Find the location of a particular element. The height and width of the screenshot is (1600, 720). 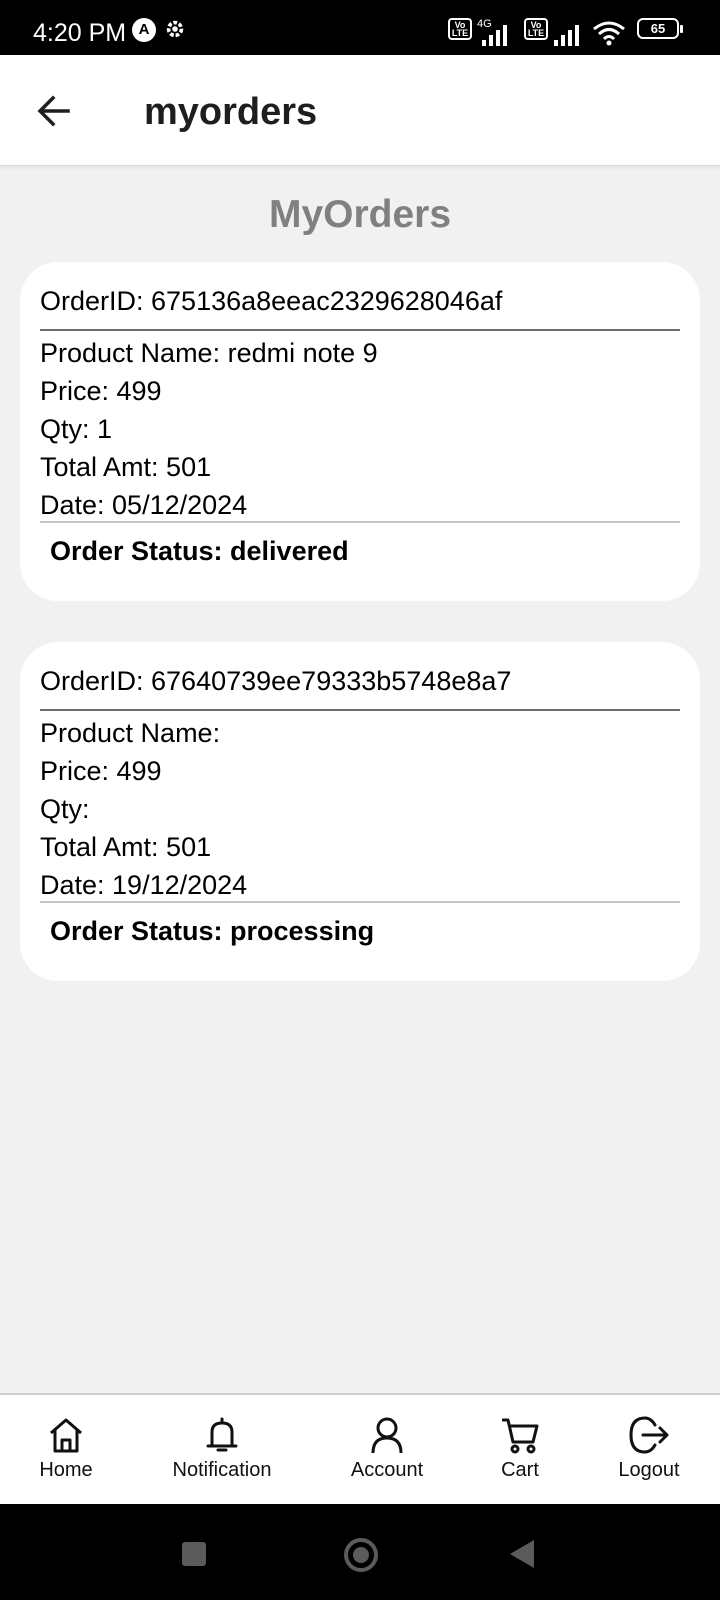

nav-home-label: Home is located at coordinates (66, 1470).